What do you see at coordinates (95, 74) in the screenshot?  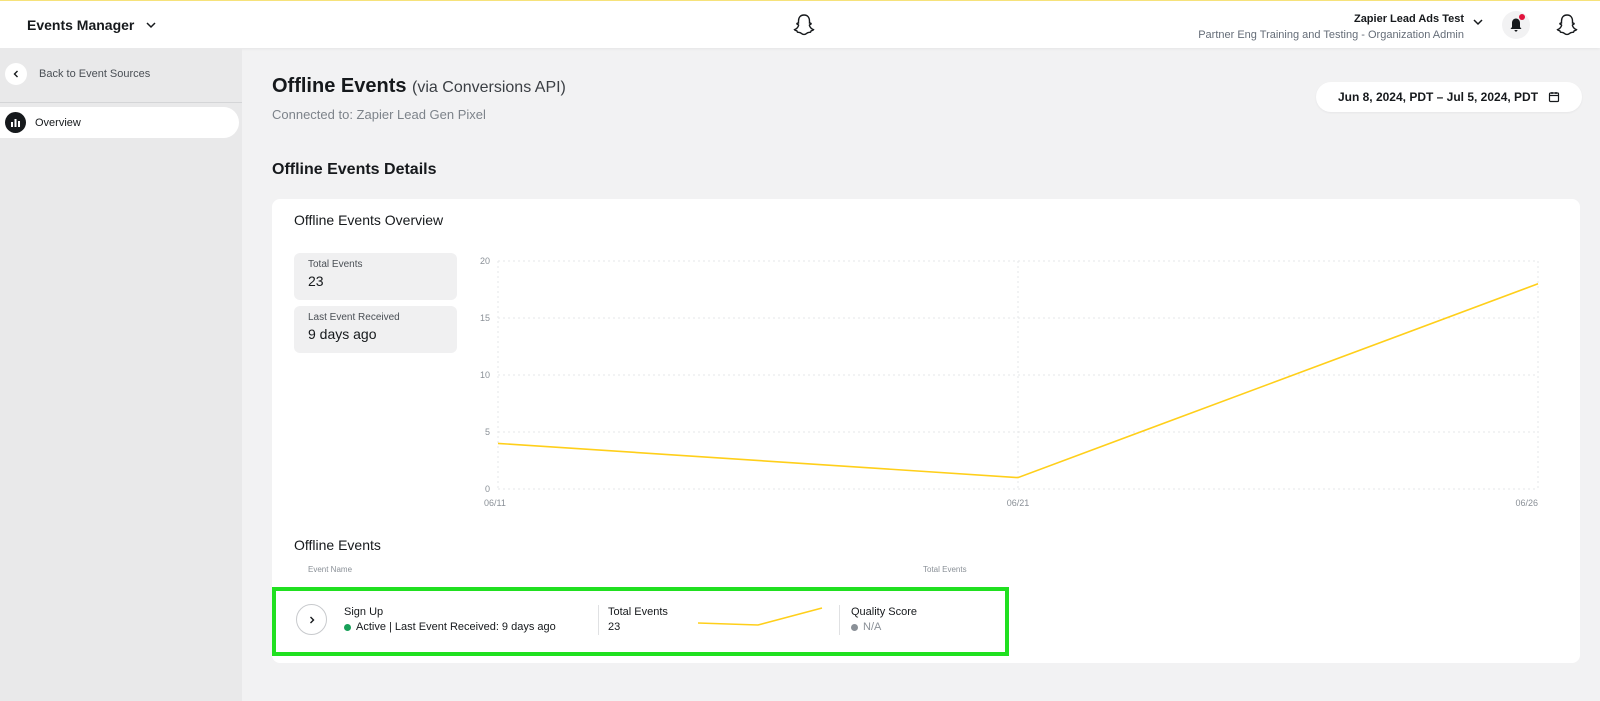 I see `back-label: Back to Event Sources` at bounding box center [95, 74].